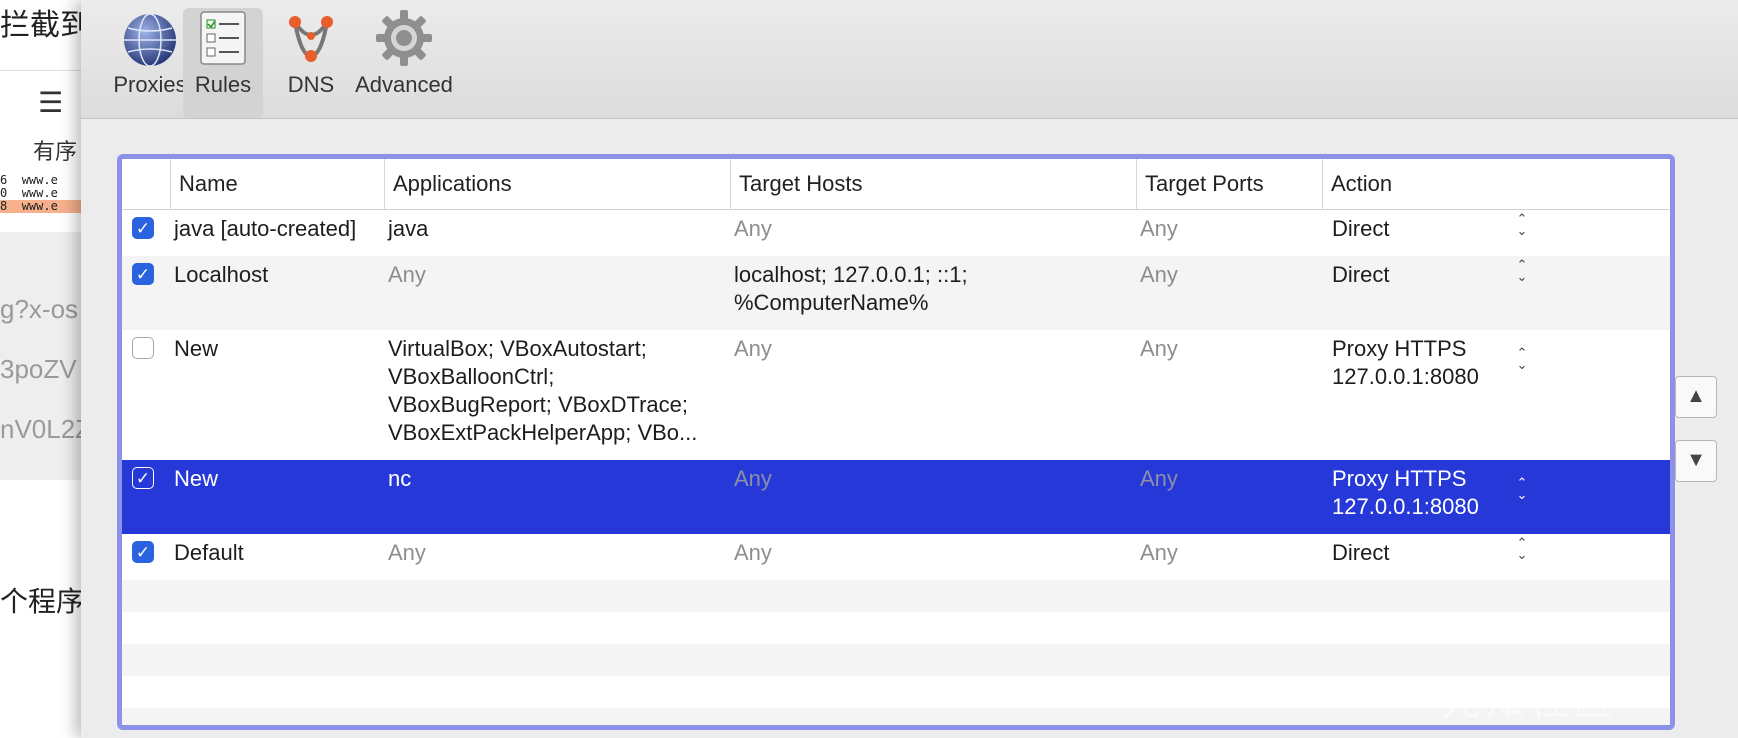 The image size is (1738, 738). I want to click on tab-rules: Rules, so click(223, 63).